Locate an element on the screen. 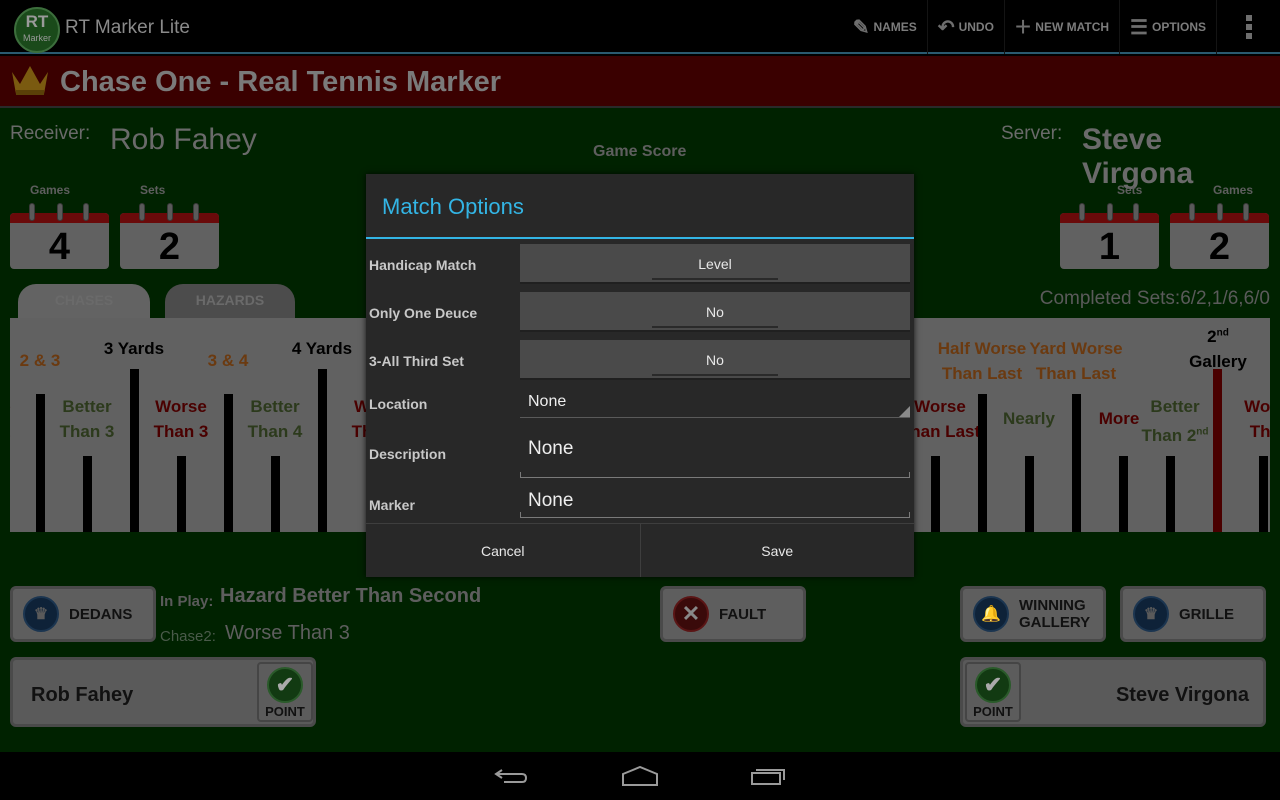  undo-label: UNDO is located at coordinates (976, 27).